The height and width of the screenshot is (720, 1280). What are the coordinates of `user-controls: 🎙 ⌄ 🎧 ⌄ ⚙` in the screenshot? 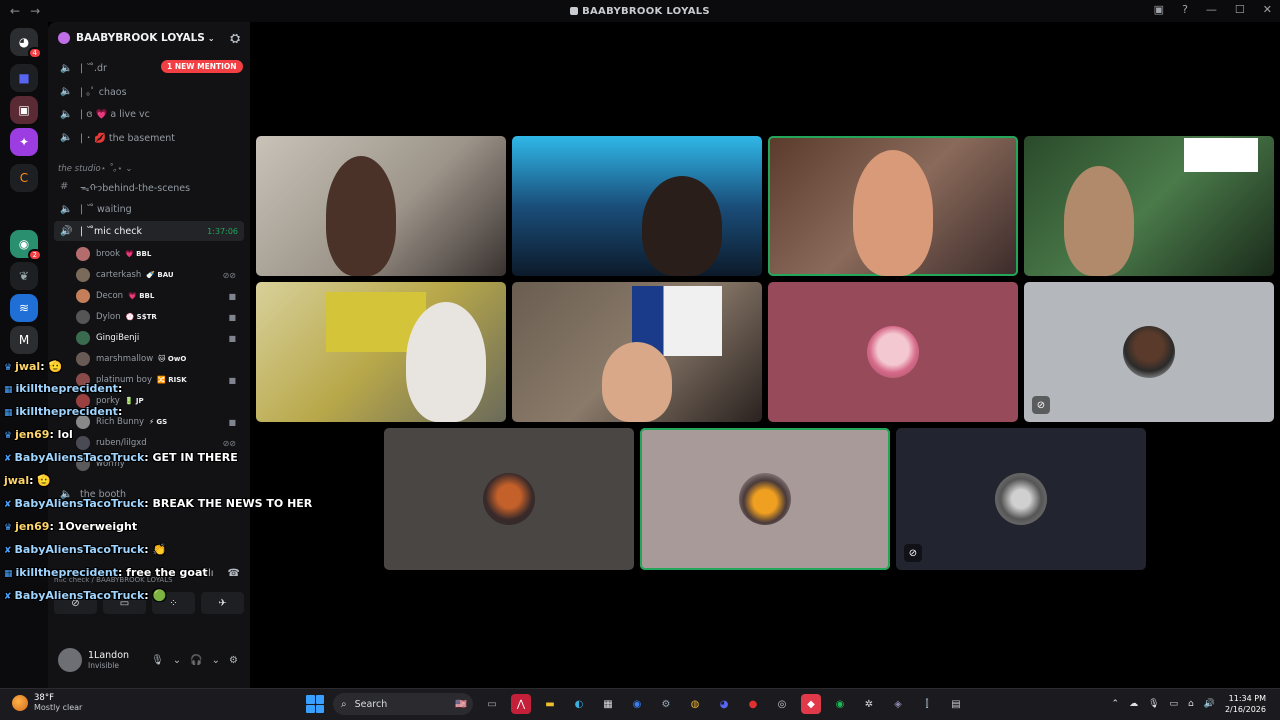 It's located at (194, 660).